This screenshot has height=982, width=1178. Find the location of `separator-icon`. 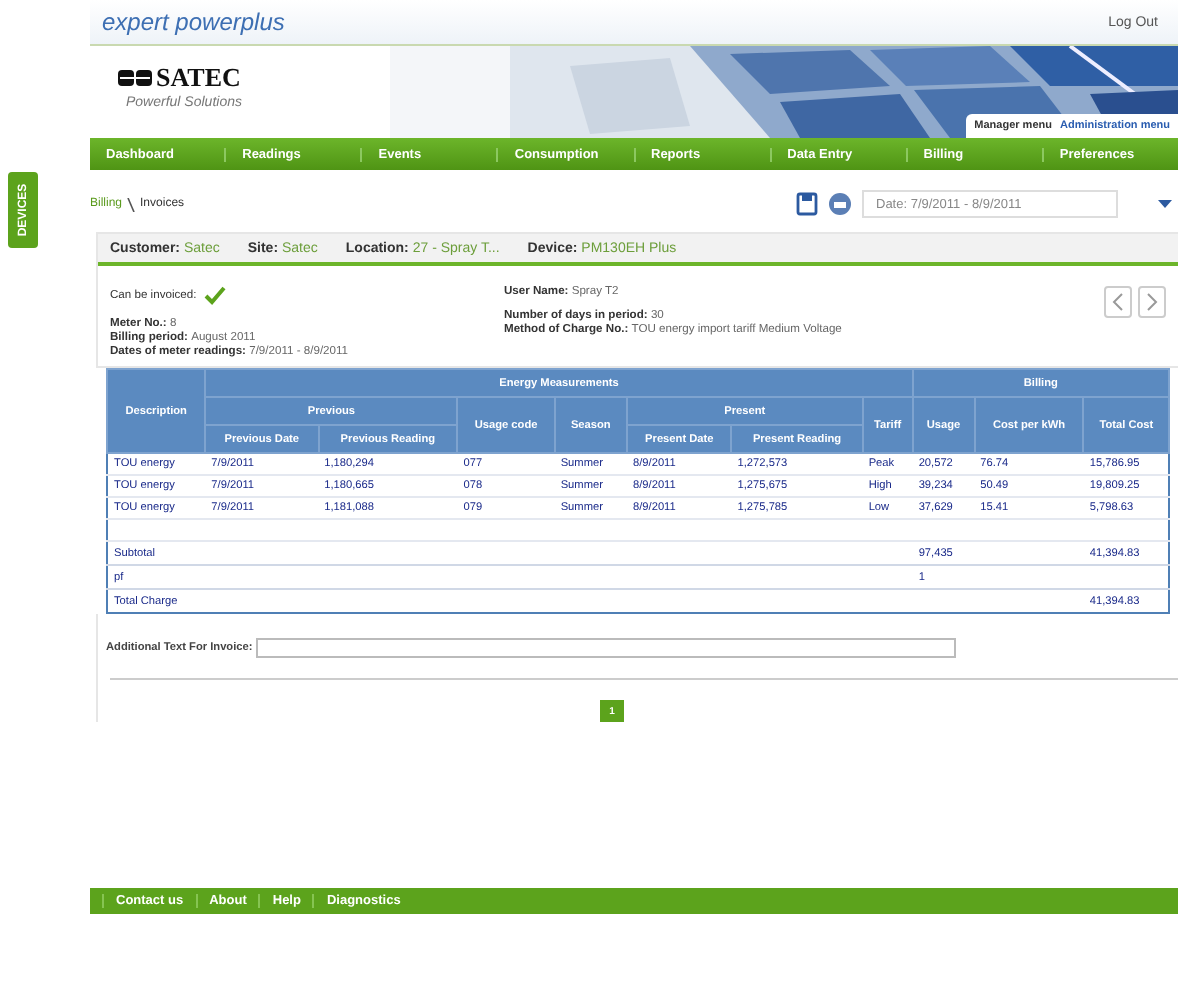

separator-icon is located at coordinates (131, 204).